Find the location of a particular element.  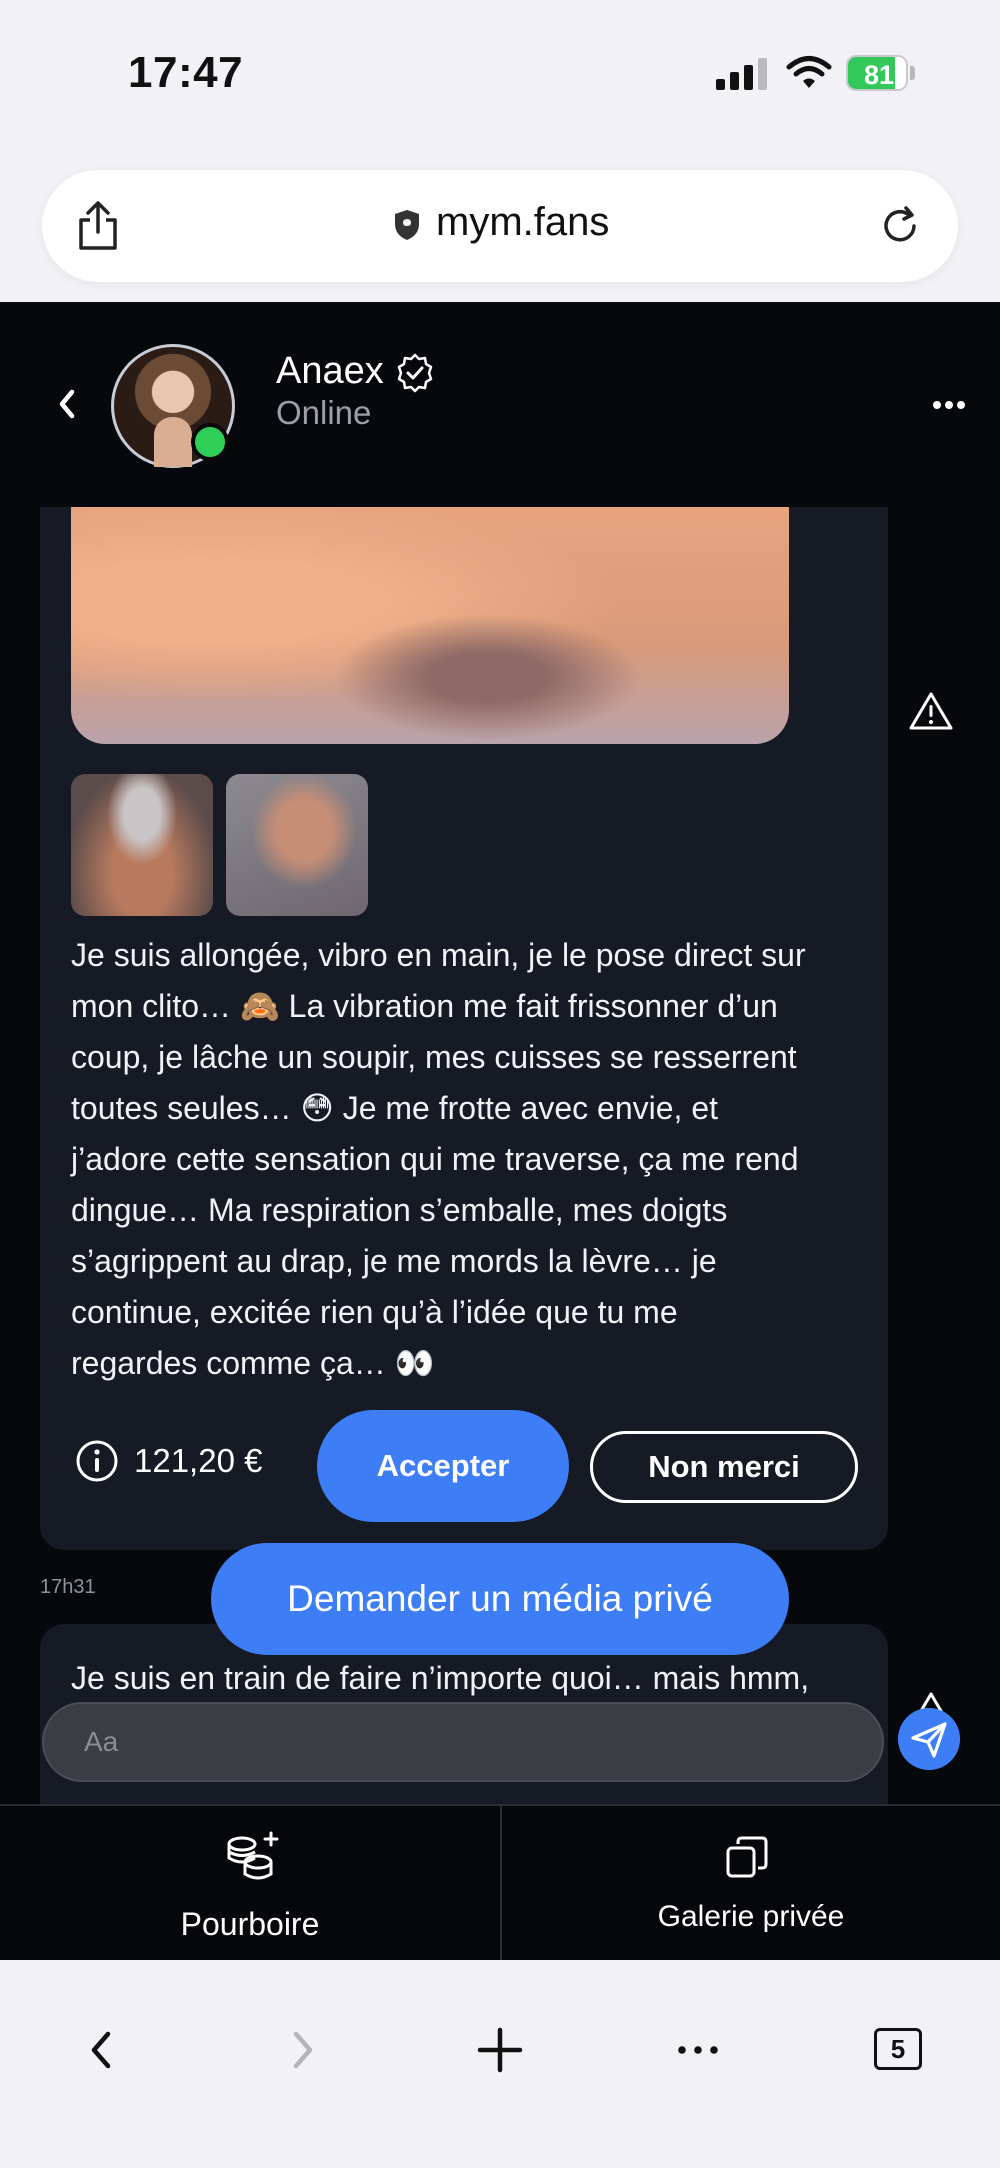

plus-icon is located at coordinates (500, 2050).